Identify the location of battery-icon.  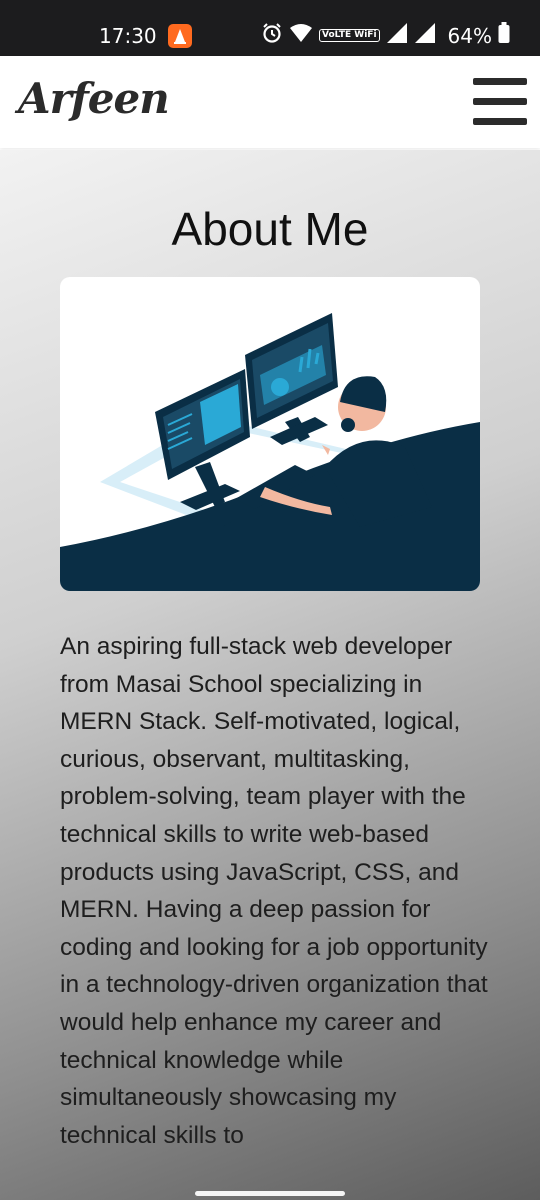
(504, 35).